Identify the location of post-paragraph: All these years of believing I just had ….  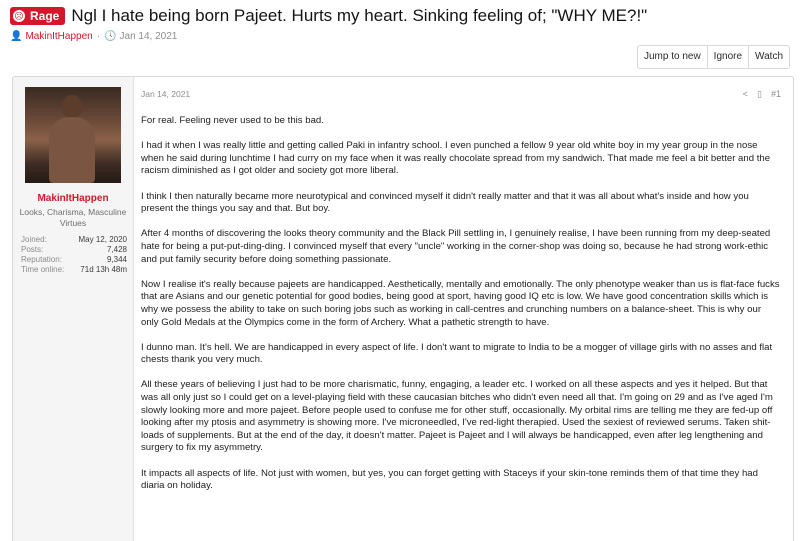
(457, 416).